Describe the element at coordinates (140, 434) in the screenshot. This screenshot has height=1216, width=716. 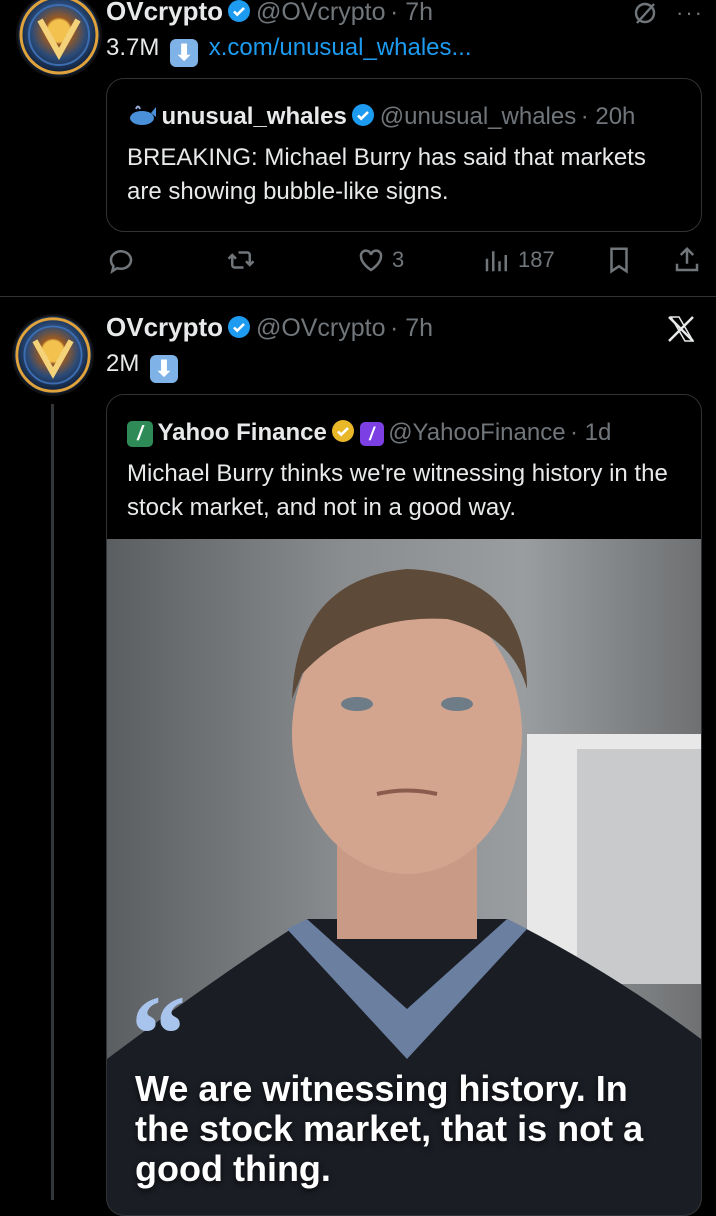
I see `yahoo-finance-logo-icon: /` at that location.